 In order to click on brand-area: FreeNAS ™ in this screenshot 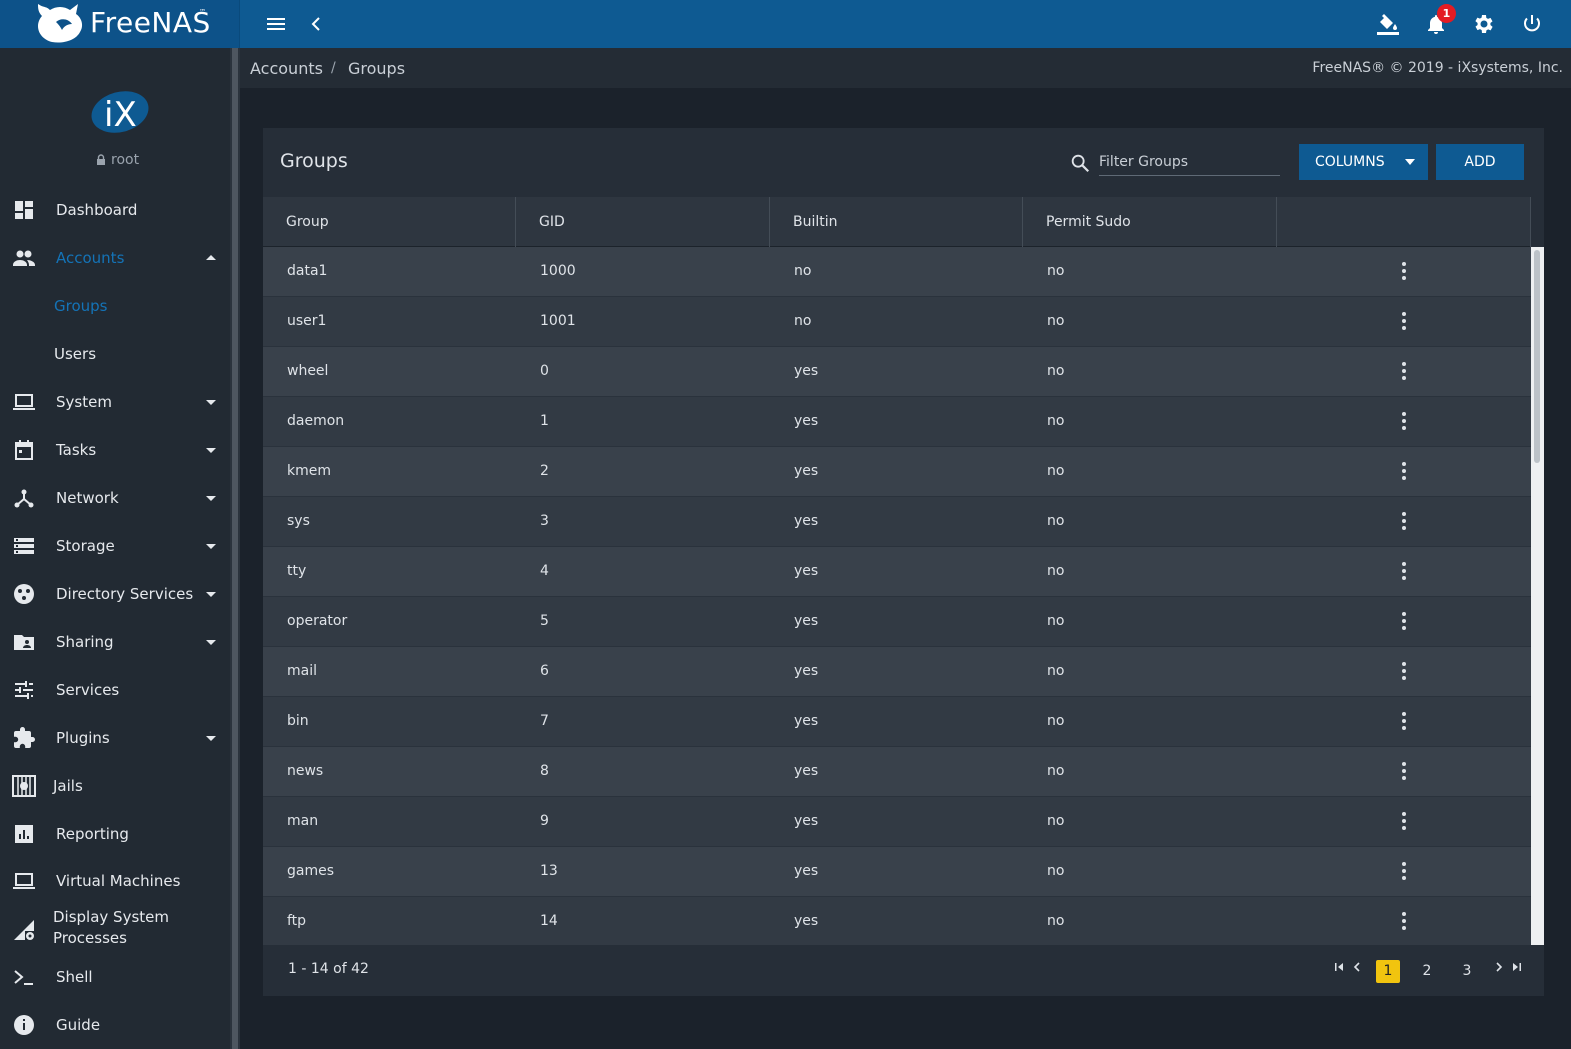, I will do `click(120, 24)`.